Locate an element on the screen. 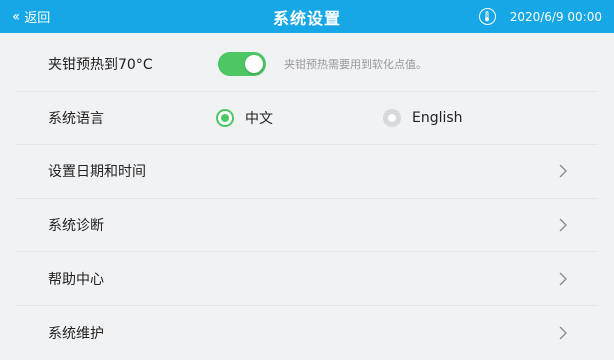 The height and width of the screenshot is (360, 614). datetime-display: 2020/6/9 00:00 is located at coordinates (555, 16).